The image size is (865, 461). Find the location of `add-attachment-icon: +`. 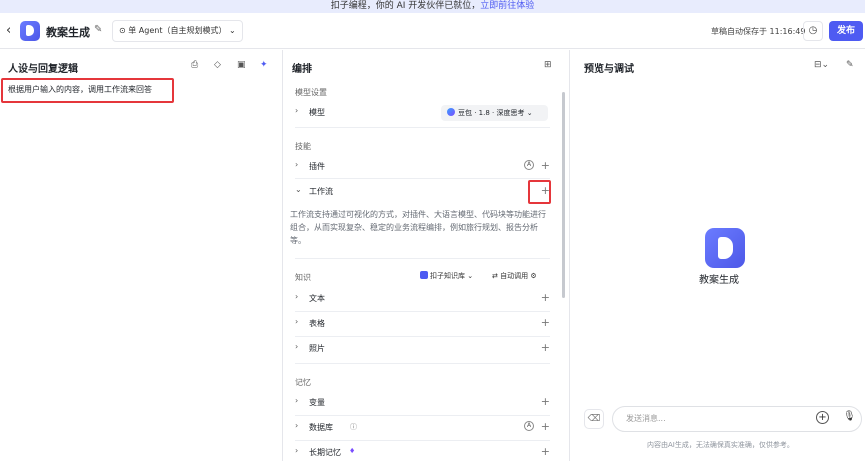

add-attachment-icon: + is located at coordinates (822, 417).